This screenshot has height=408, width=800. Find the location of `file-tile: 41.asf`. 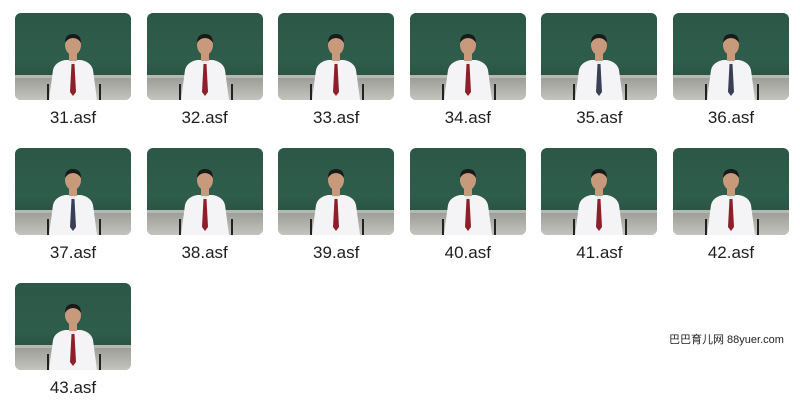

file-tile: 41.asf is located at coordinates (599, 215).